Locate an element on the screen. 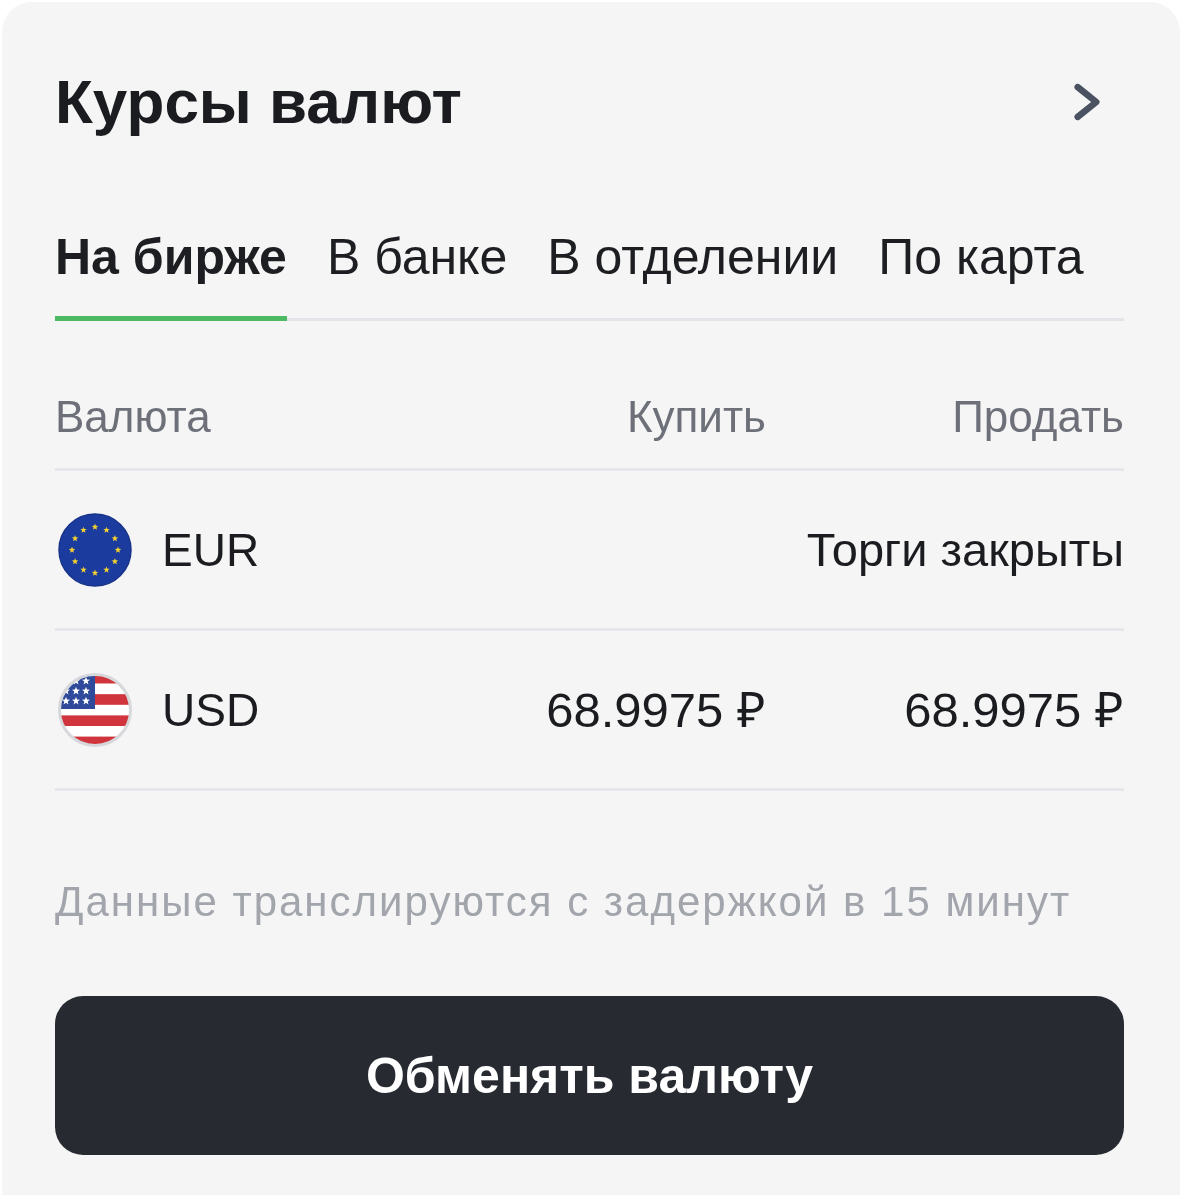 The width and height of the screenshot is (1183, 1195). delay-note: Данные транслируются с задержкой в 15 минут is located at coordinates (564, 902).